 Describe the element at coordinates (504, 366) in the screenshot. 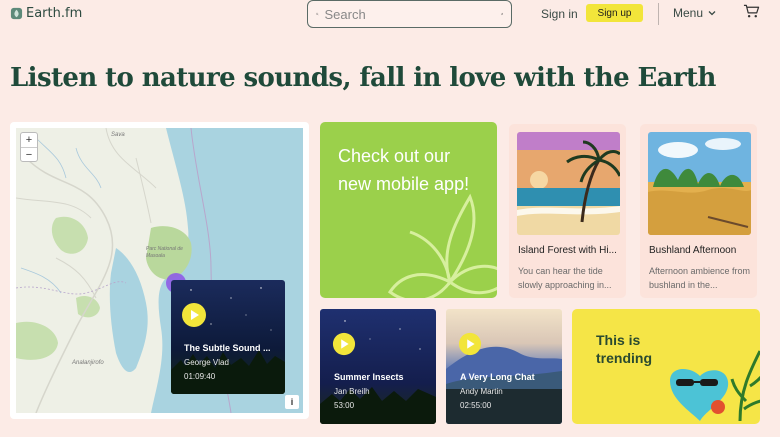

I see `track-card: A Very Long Chat Andy Martin 02:55:00` at that location.